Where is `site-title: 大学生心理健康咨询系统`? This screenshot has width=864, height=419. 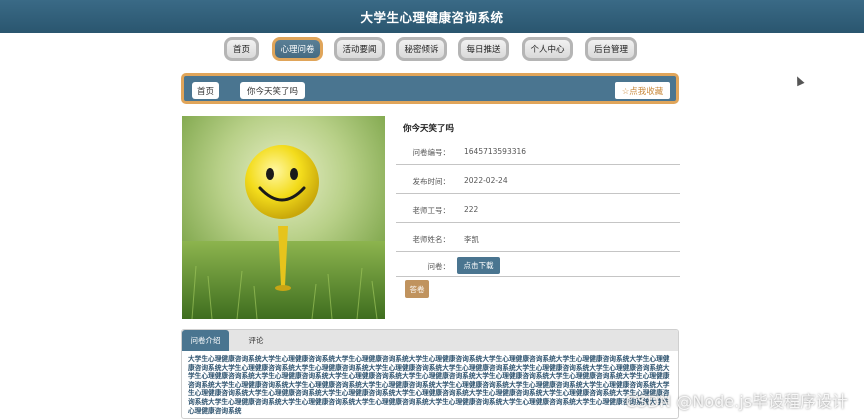
site-title: 大学生心理健康咨询系统 is located at coordinates (432, 17).